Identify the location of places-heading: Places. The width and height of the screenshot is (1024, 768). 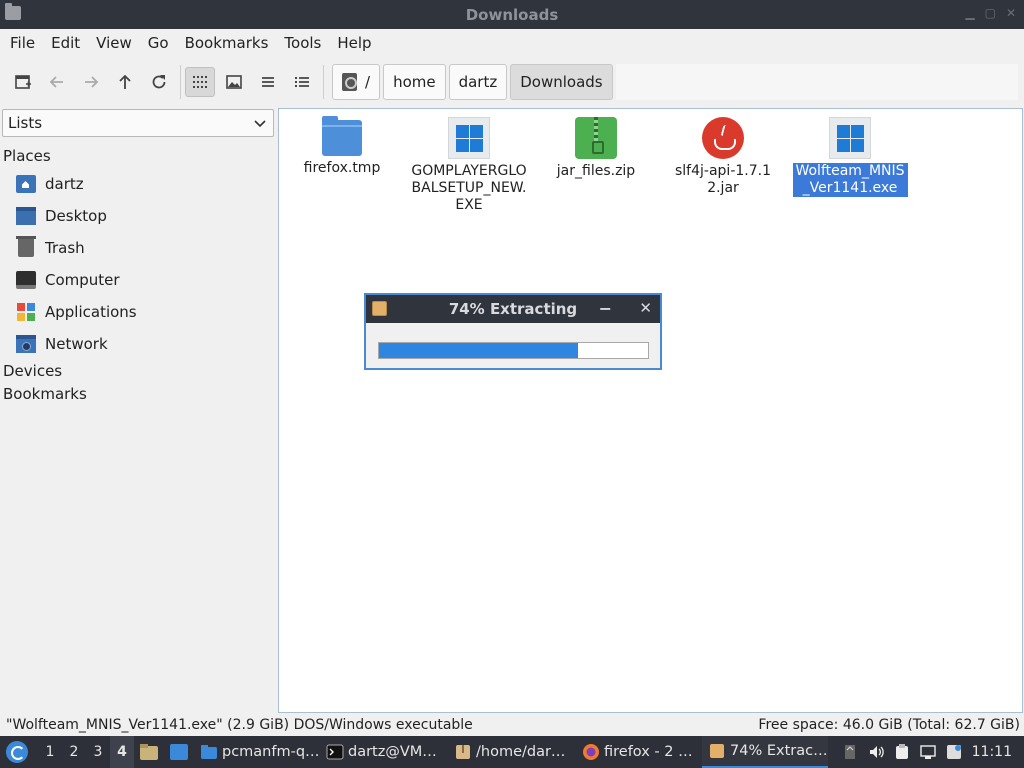
(27, 156).